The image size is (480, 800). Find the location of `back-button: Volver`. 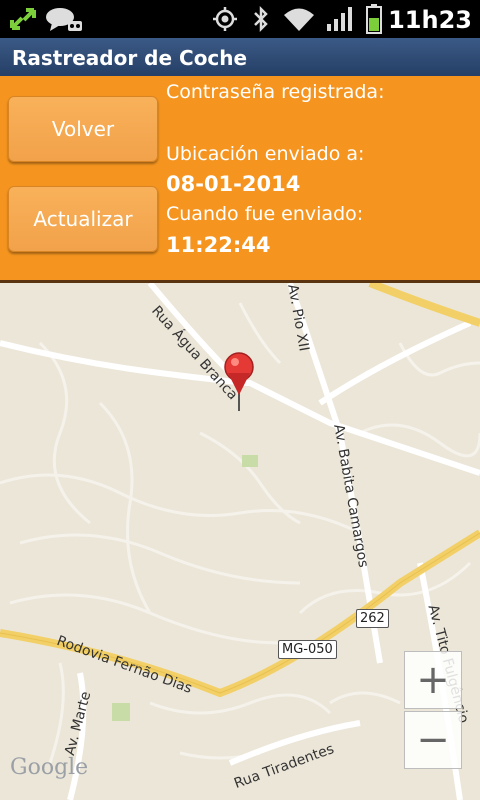

back-button: Volver is located at coordinates (83, 129).